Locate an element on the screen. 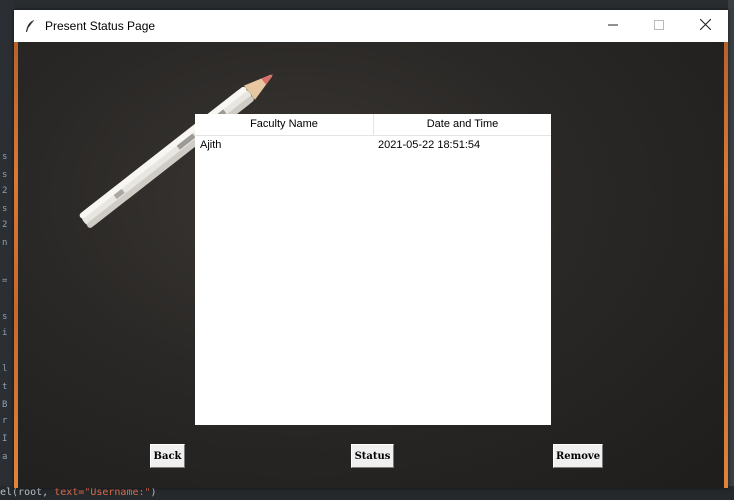  table-header: Faculty Name Date and Time is located at coordinates (373, 125).